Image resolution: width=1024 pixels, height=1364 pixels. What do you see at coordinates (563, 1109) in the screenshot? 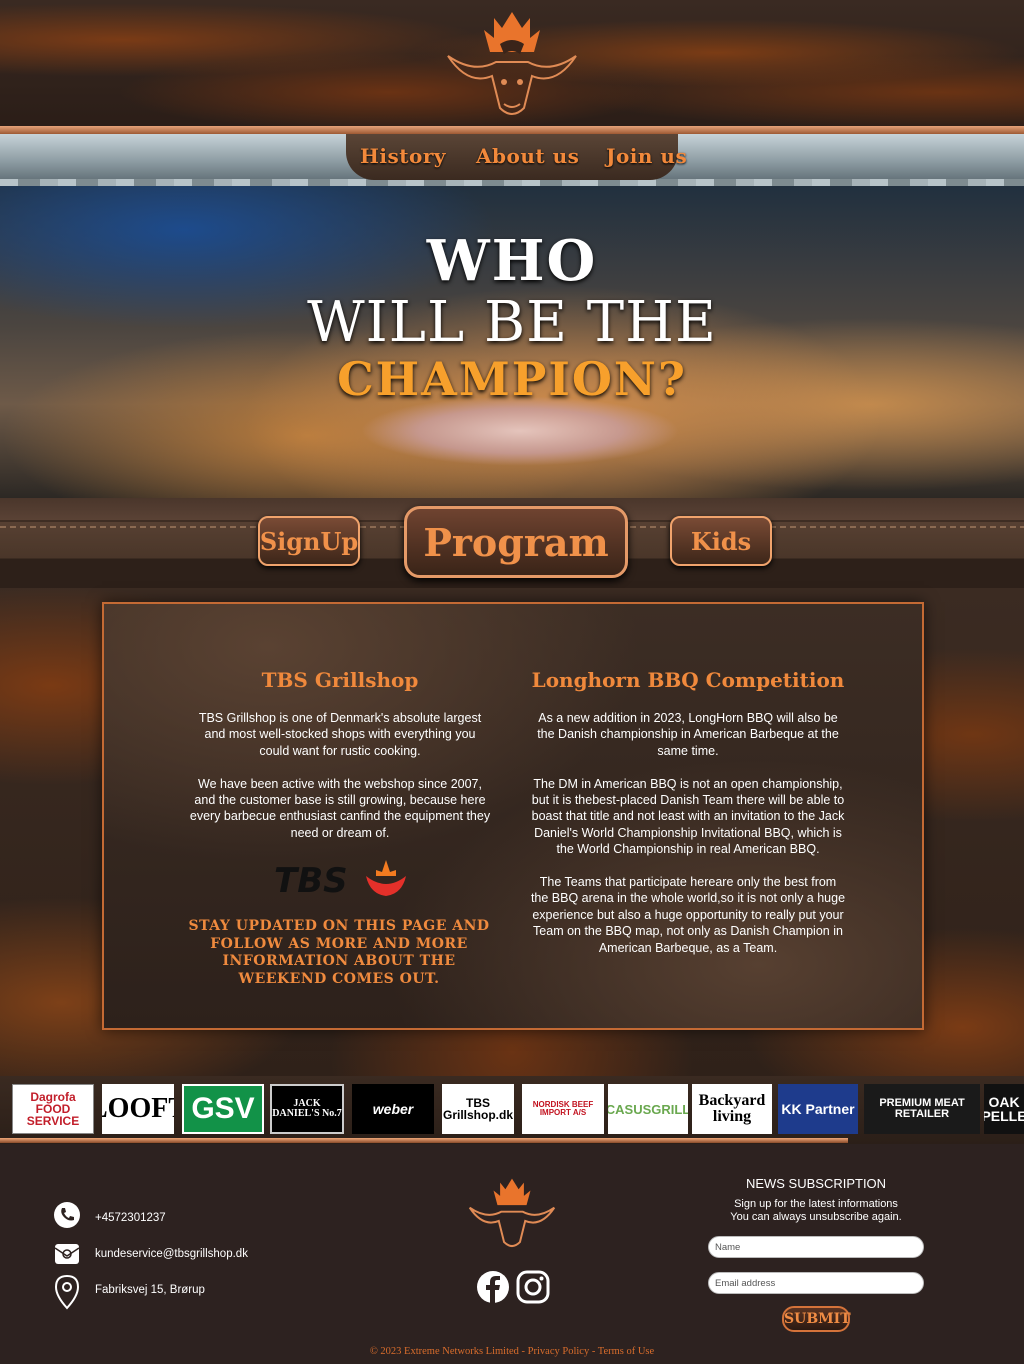
I see `sponsor-logo: NORDISK BEEF IMPORT A/S` at bounding box center [563, 1109].